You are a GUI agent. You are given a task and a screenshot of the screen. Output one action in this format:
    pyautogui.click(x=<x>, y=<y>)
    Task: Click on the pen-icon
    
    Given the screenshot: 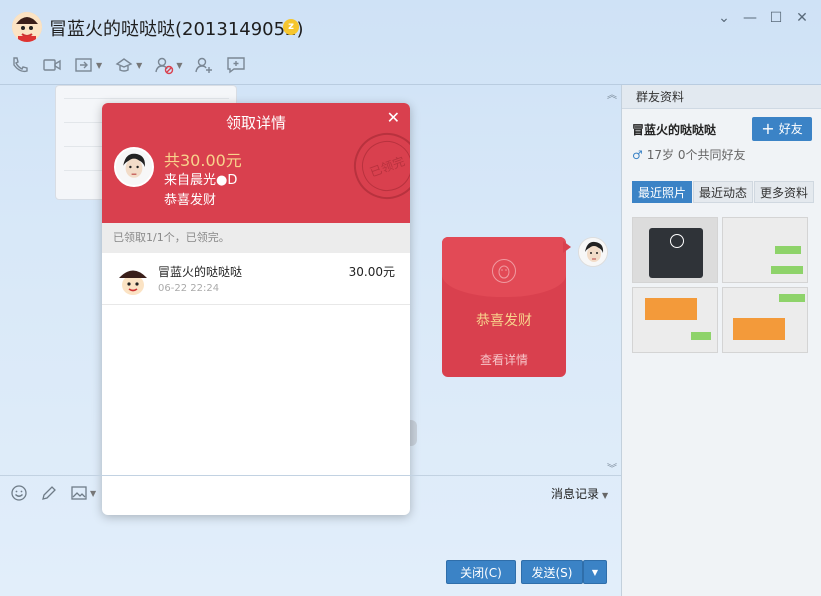 What is the action you would take?
    pyautogui.click(x=49, y=493)
    